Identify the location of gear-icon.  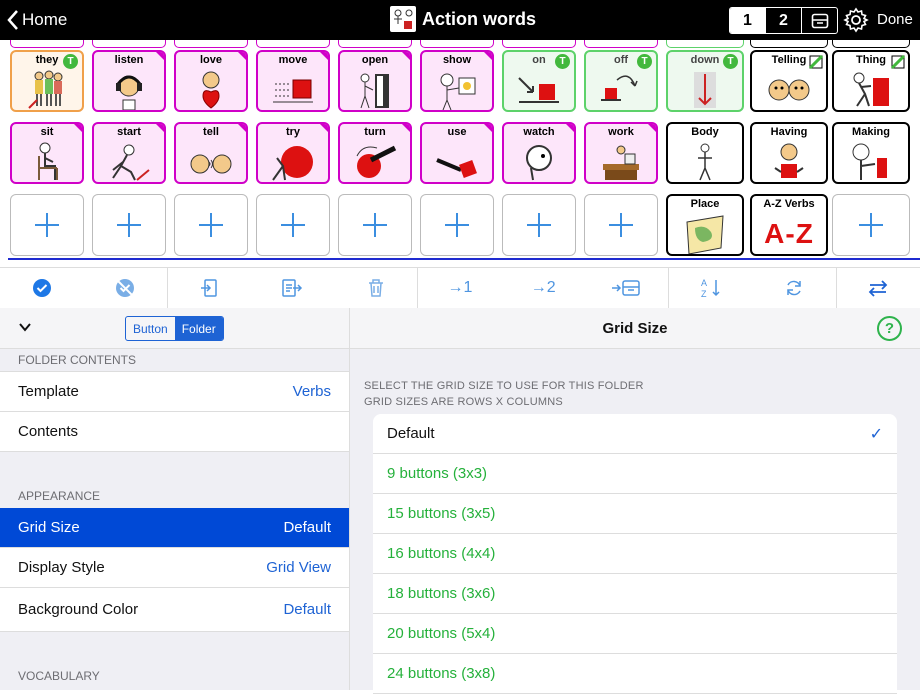
(856, 20).